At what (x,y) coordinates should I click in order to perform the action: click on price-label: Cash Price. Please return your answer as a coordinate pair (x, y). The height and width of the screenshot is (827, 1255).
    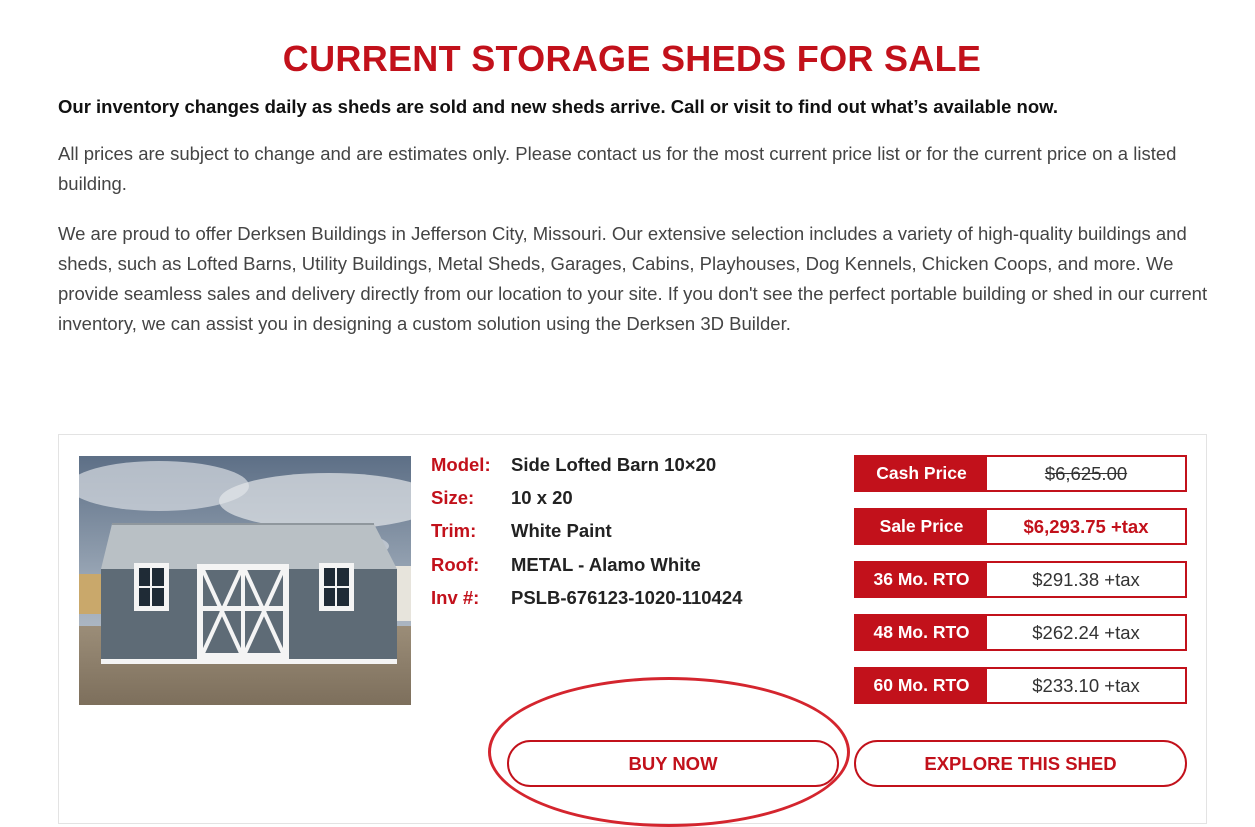
    Looking at the image, I should click on (921, 473).